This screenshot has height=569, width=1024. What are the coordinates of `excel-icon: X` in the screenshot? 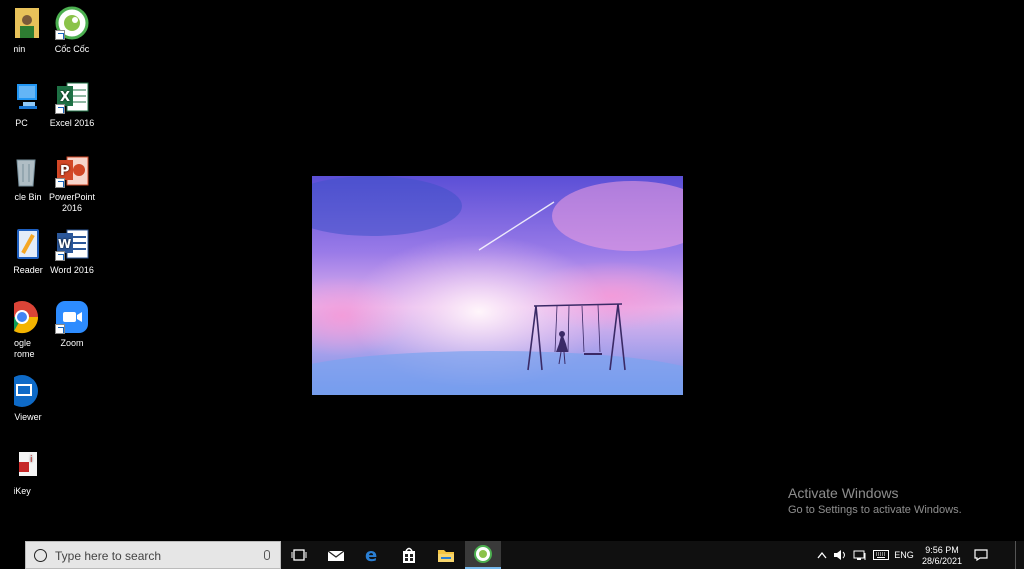 It's located at (72, 97).